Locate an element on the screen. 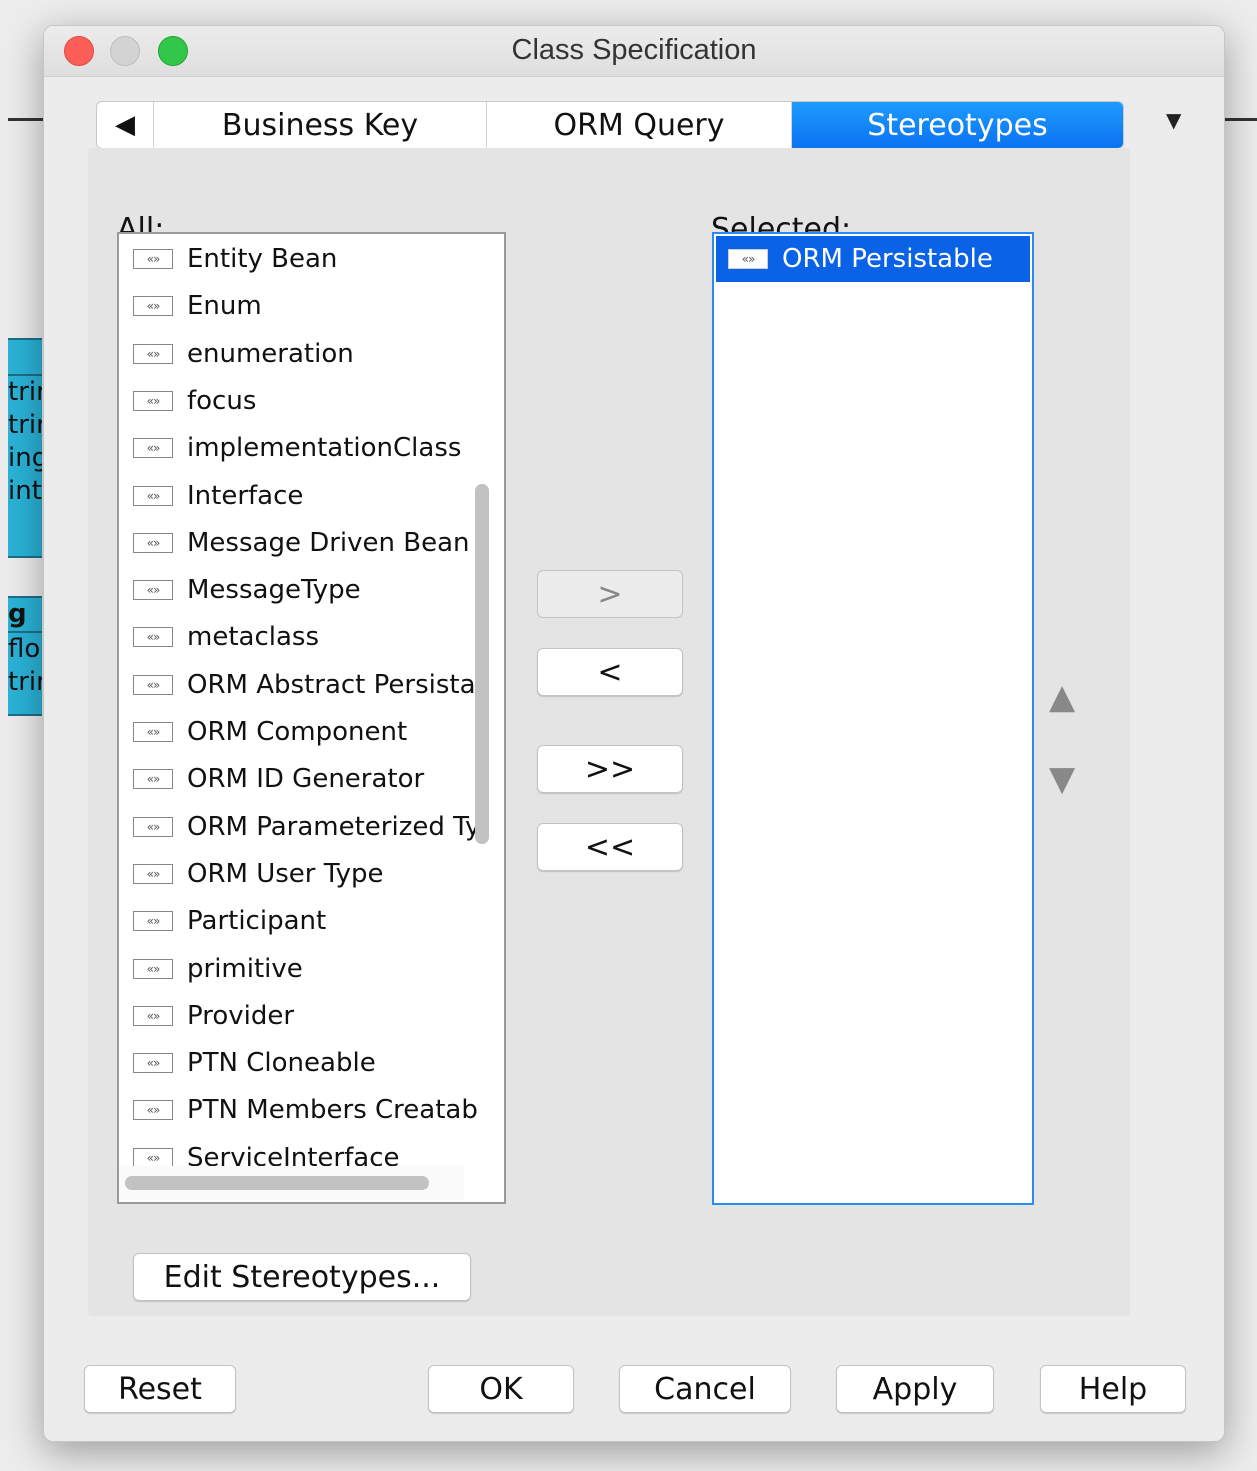  list-item: «» PTN Cloneable is located at coordinates (254, 1063).